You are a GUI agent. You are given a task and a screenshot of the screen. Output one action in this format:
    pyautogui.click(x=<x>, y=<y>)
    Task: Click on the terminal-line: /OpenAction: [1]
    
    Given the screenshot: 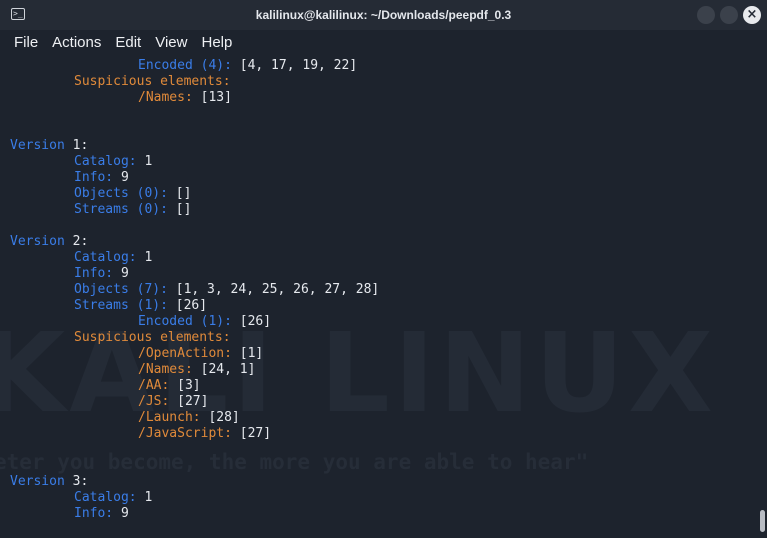 What is the action you would take?
    pyautogui.click(x=200, y=354)
    